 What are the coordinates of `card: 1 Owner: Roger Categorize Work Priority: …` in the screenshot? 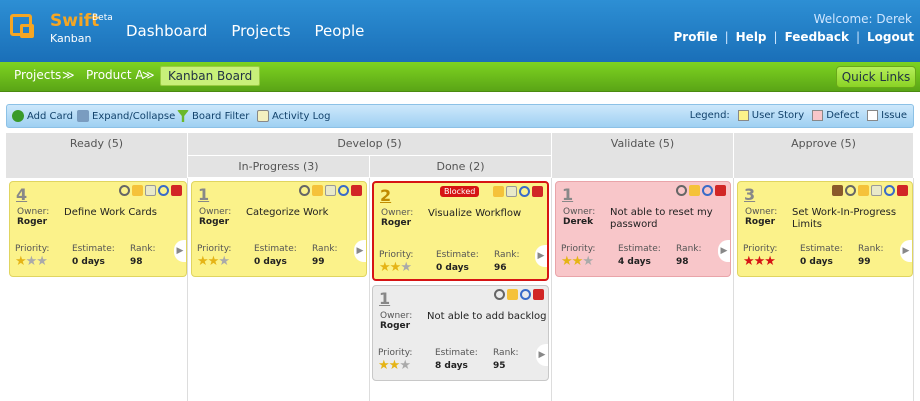 It's located at (279, 229).